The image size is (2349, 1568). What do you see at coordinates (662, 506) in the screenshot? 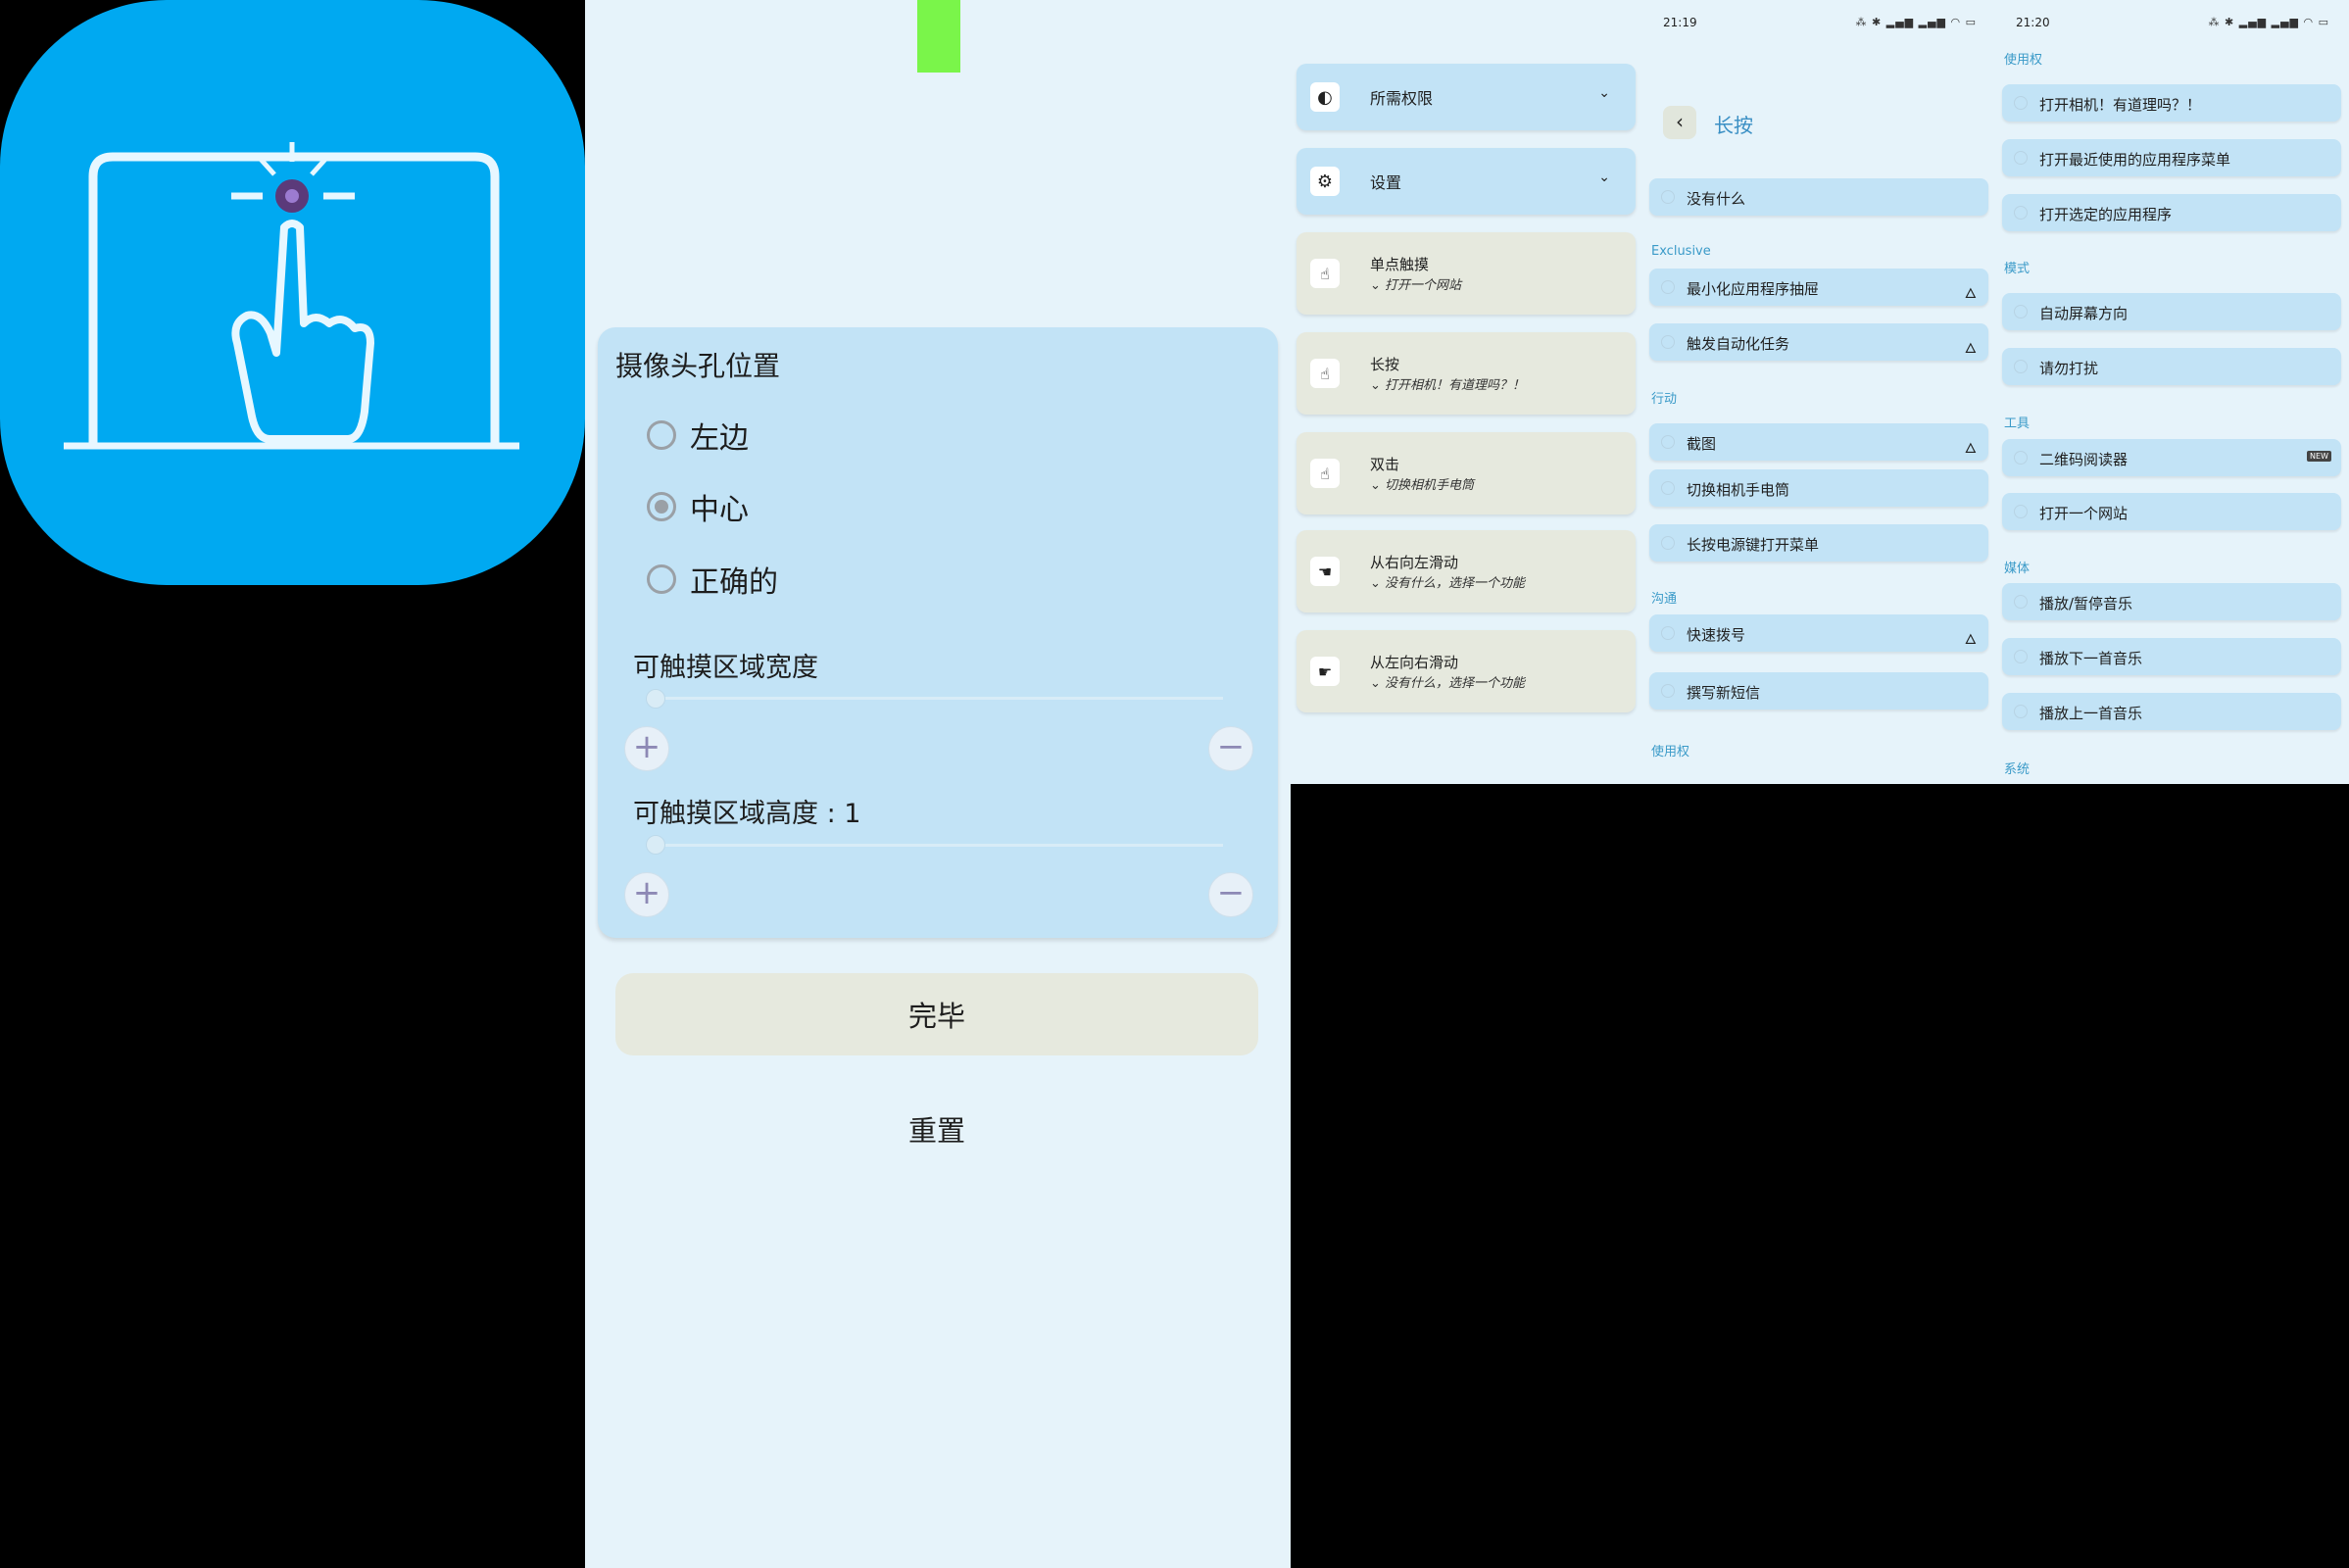
I see `radio-center-indicator` at bounding box center [662, 506].